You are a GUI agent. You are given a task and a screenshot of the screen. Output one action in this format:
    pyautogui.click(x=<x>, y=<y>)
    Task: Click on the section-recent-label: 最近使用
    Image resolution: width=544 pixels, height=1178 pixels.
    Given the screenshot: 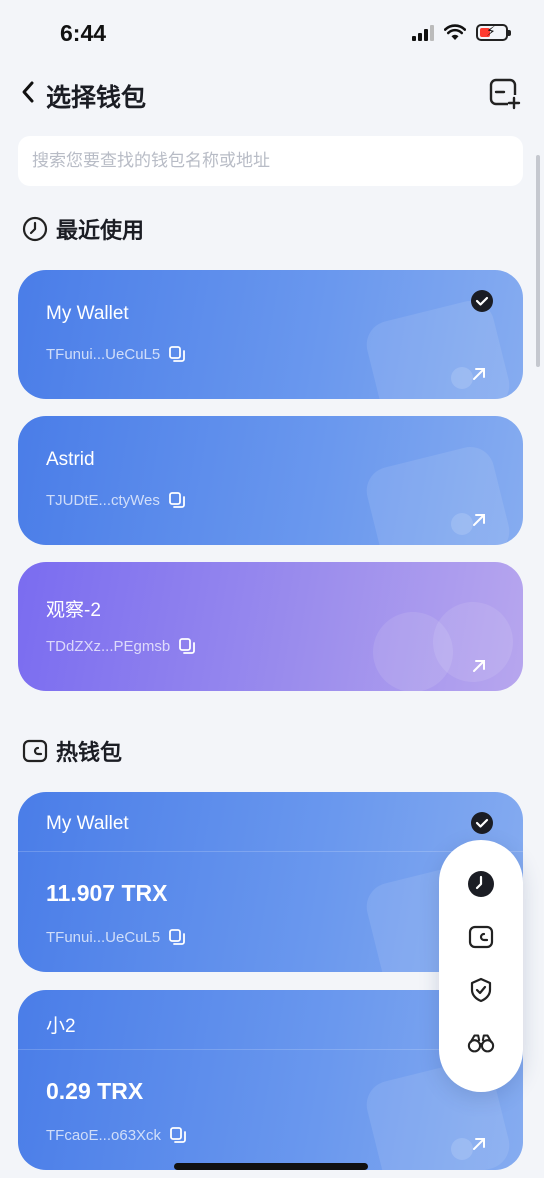 What is the action you would take?
    pyautogui.click(x=100, y=230)
    